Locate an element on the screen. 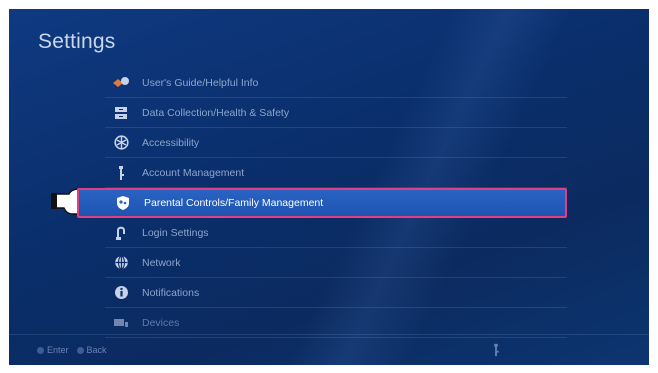  back-label: Back is located at coordinates (96, 350).